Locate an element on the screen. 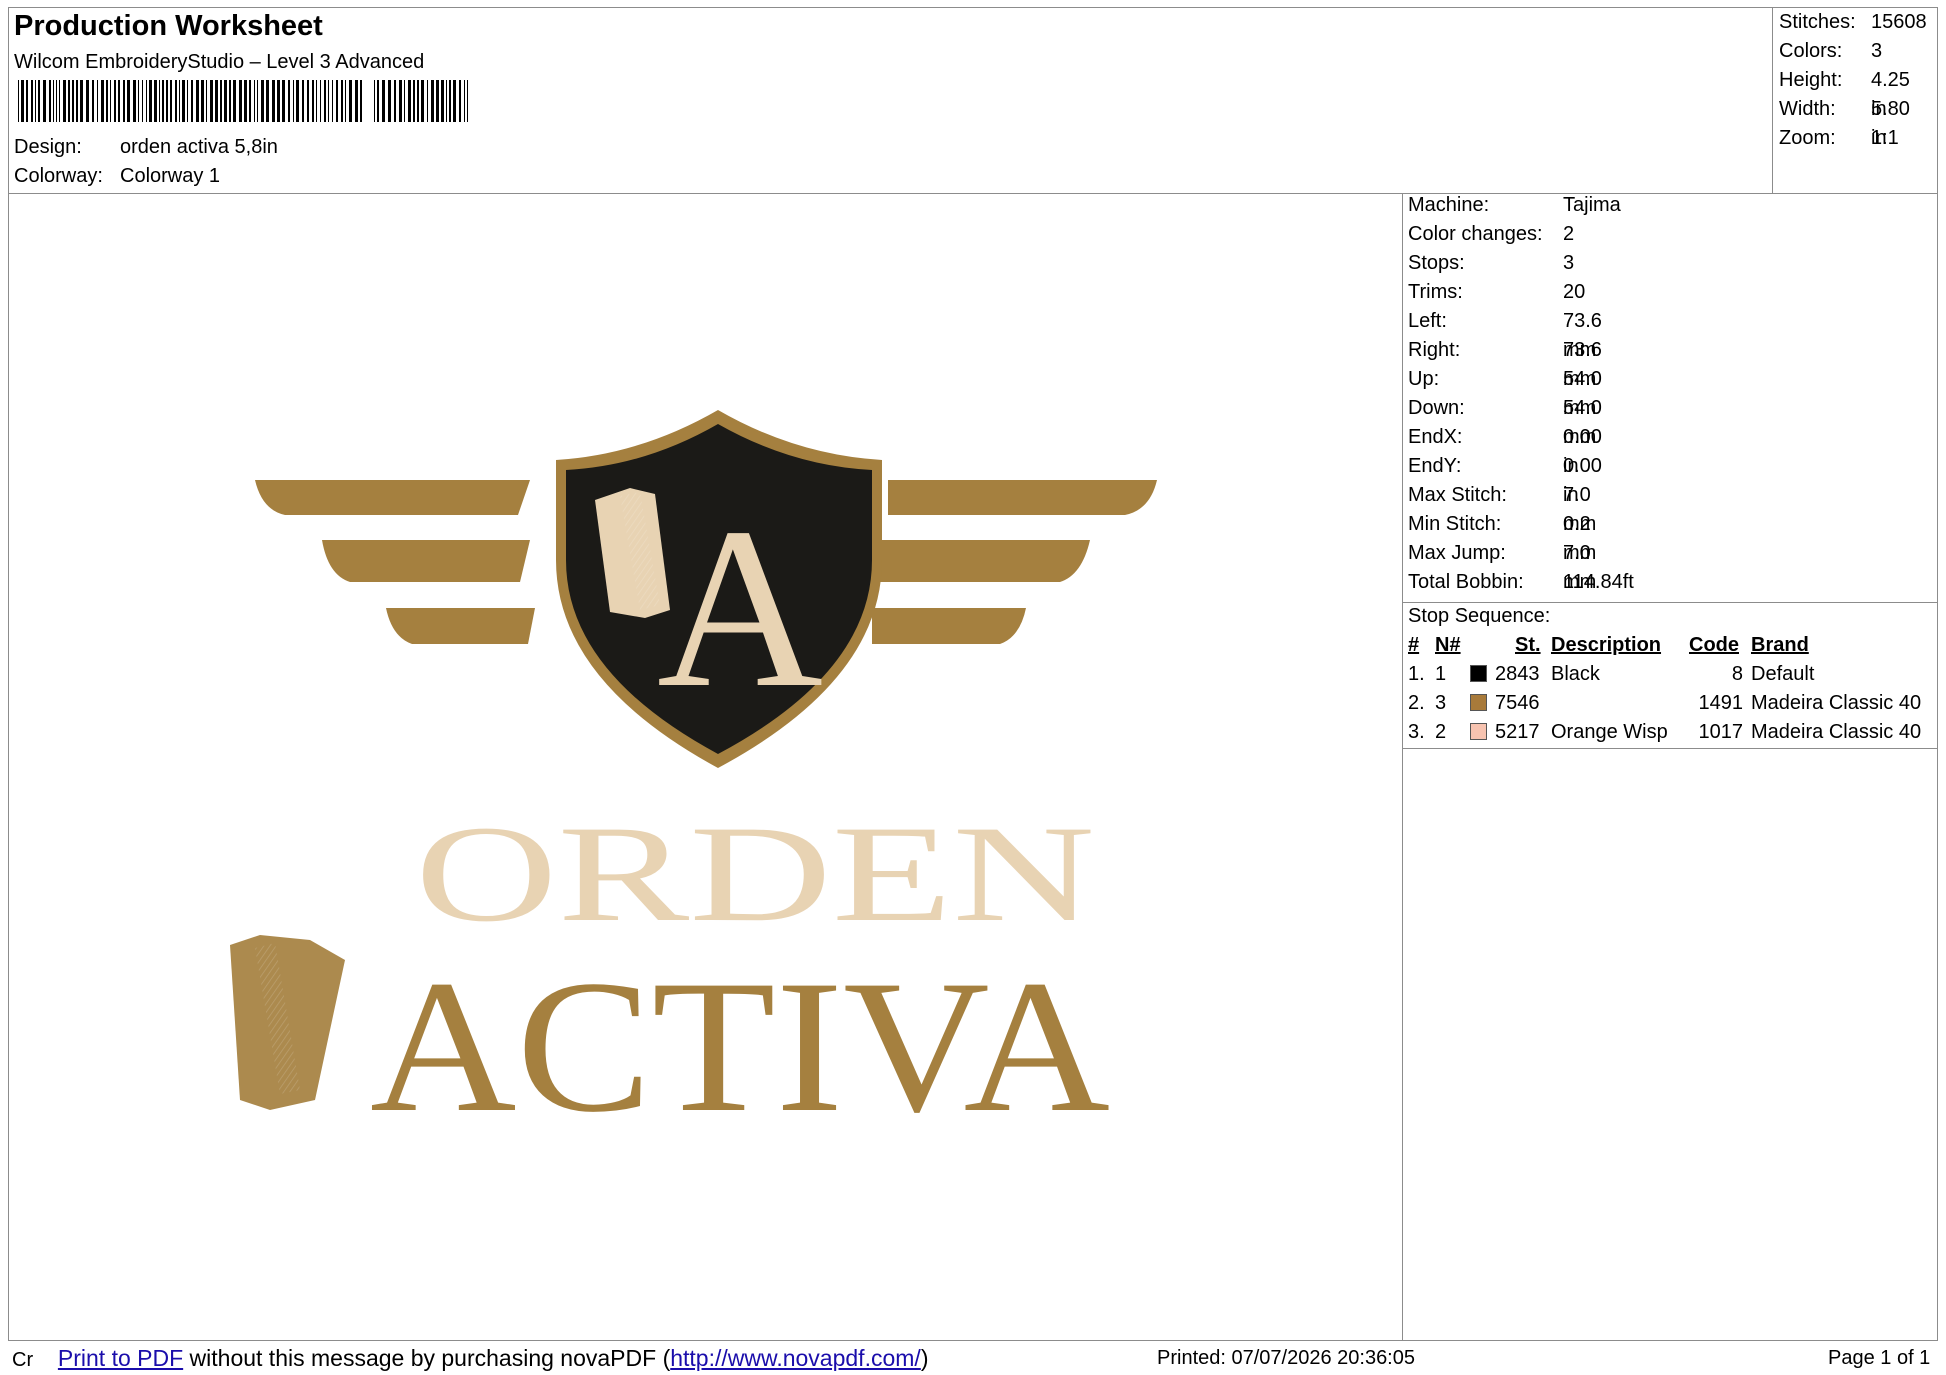 This screenshot has width=1946, height=1375. page-title: Production Worksheet is located at coordinates (168, 26).